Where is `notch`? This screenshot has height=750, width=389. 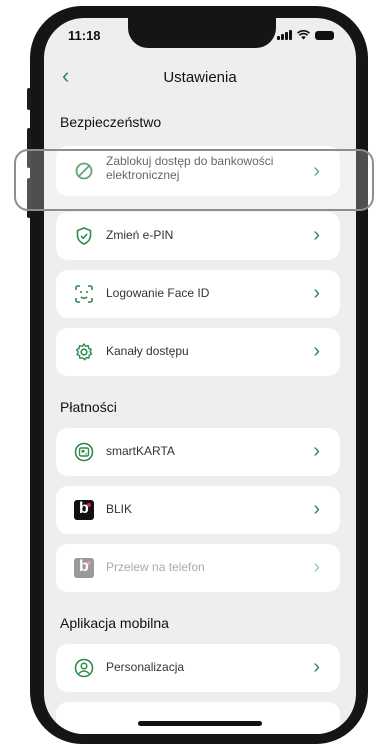
notch is located at coordinates (202, 33).